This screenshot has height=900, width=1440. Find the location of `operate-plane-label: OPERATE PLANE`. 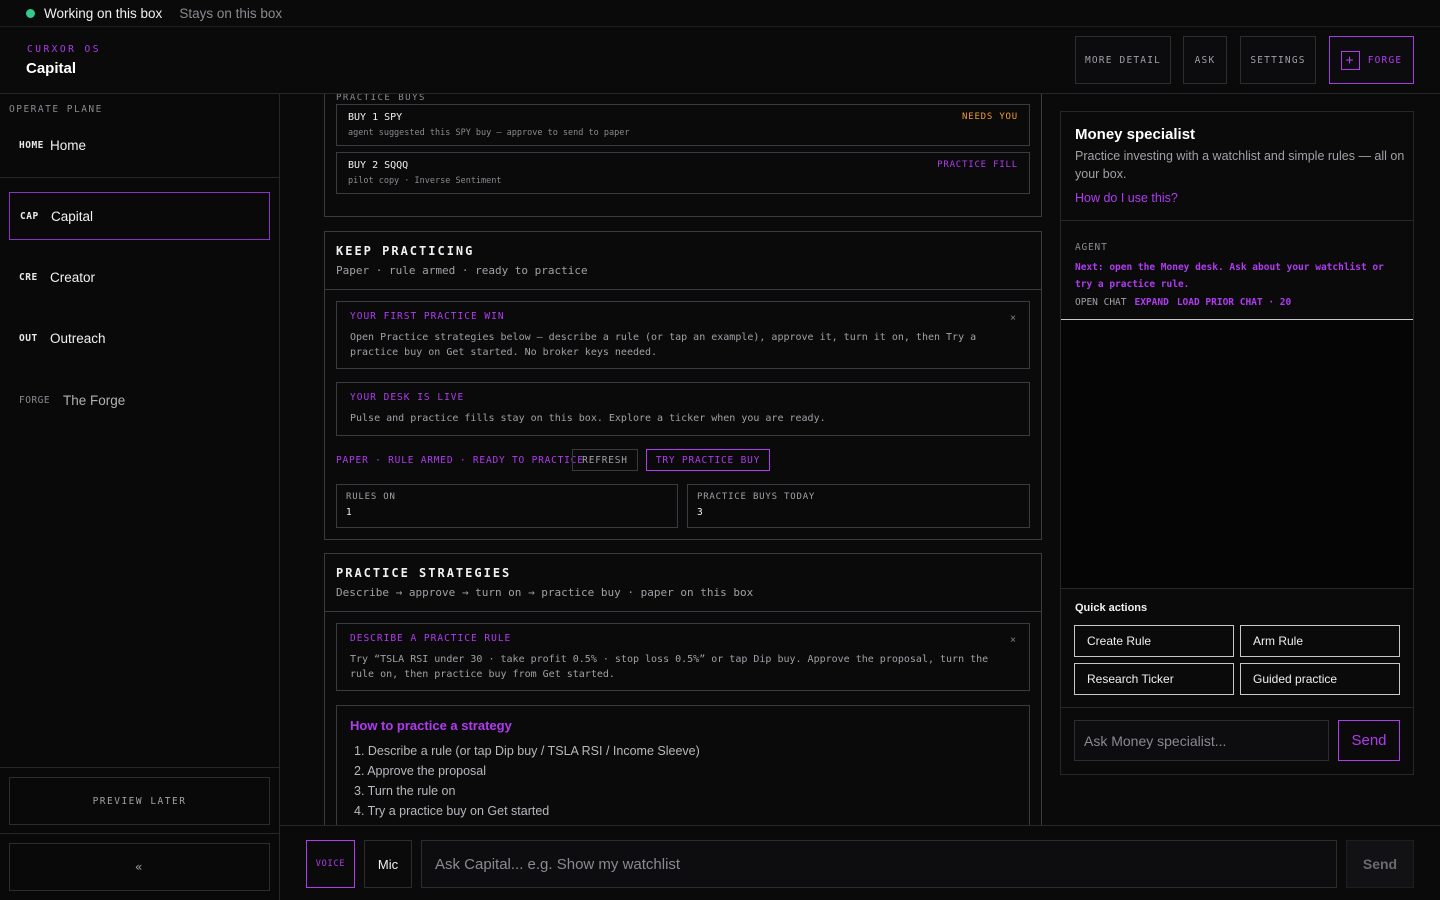

operate-plane-label: OPERATE PLANE is located at coordinates (56, 109).